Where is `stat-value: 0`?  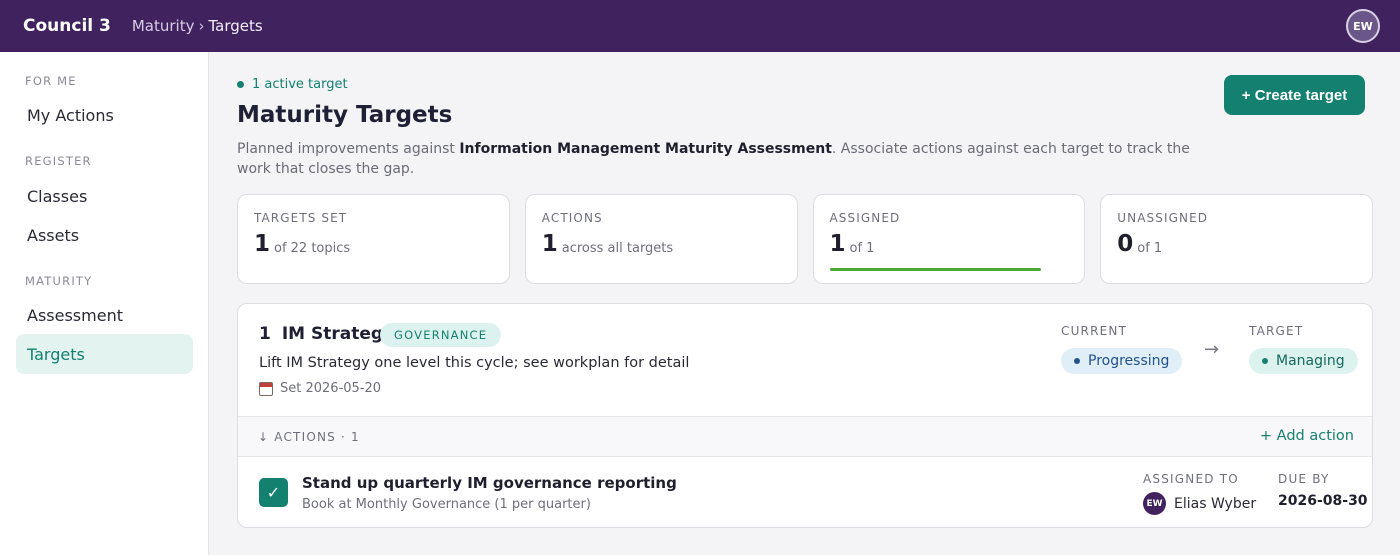 stat-value: 0 is located at coordinates (1125, 244).